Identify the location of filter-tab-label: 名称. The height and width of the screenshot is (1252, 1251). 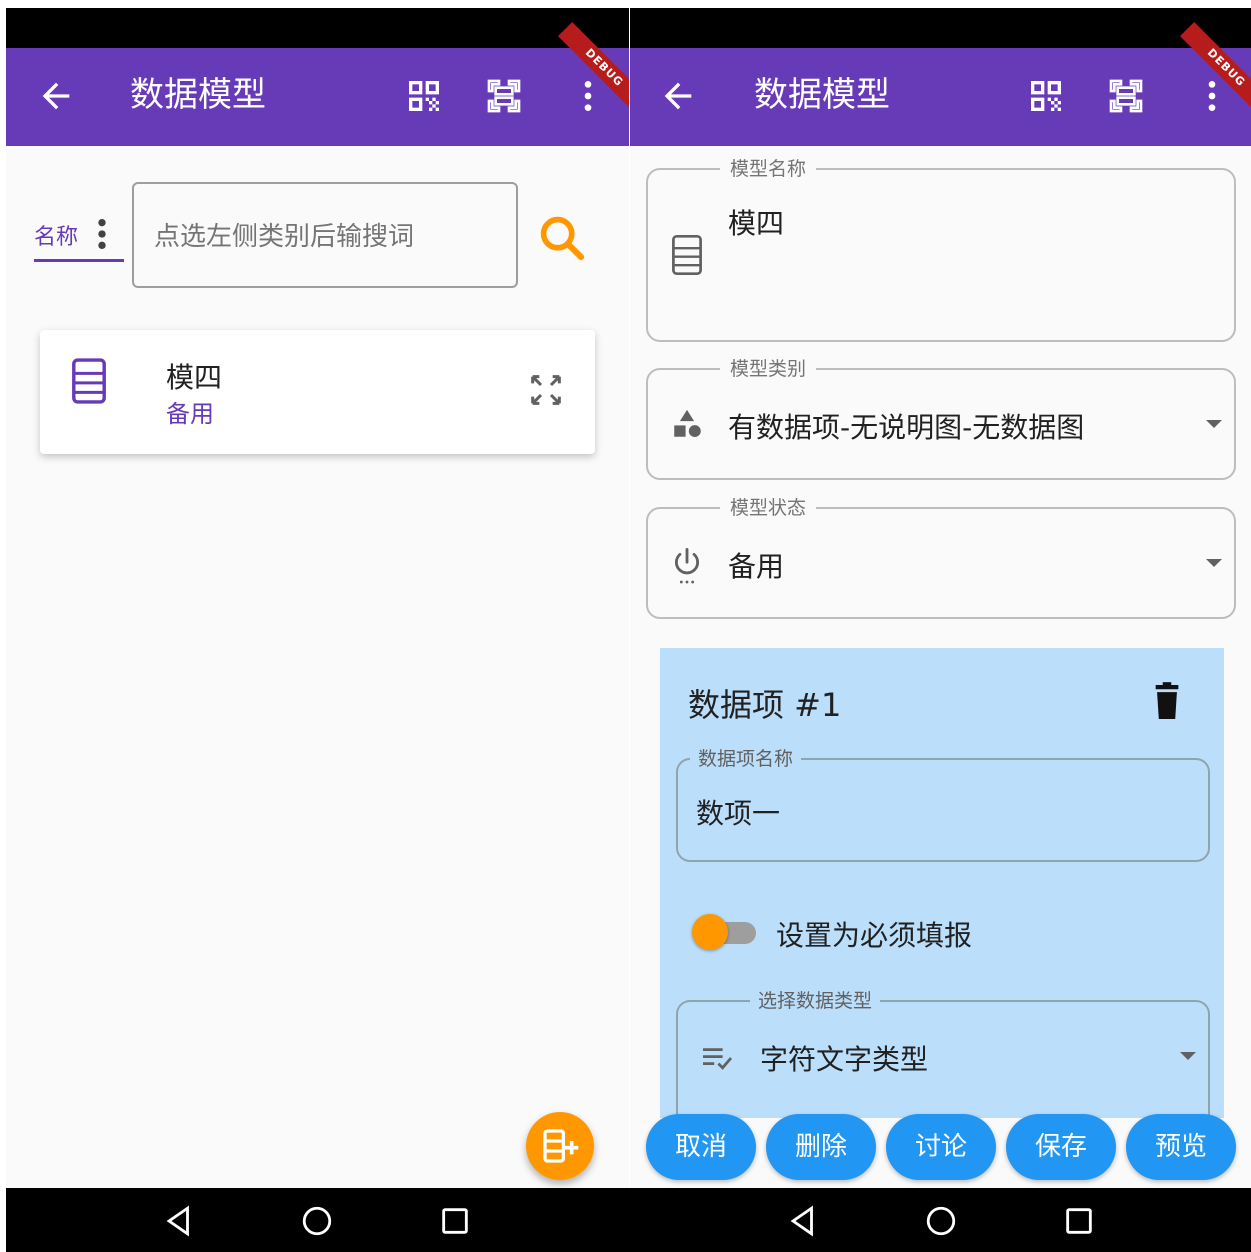
(56, 237).